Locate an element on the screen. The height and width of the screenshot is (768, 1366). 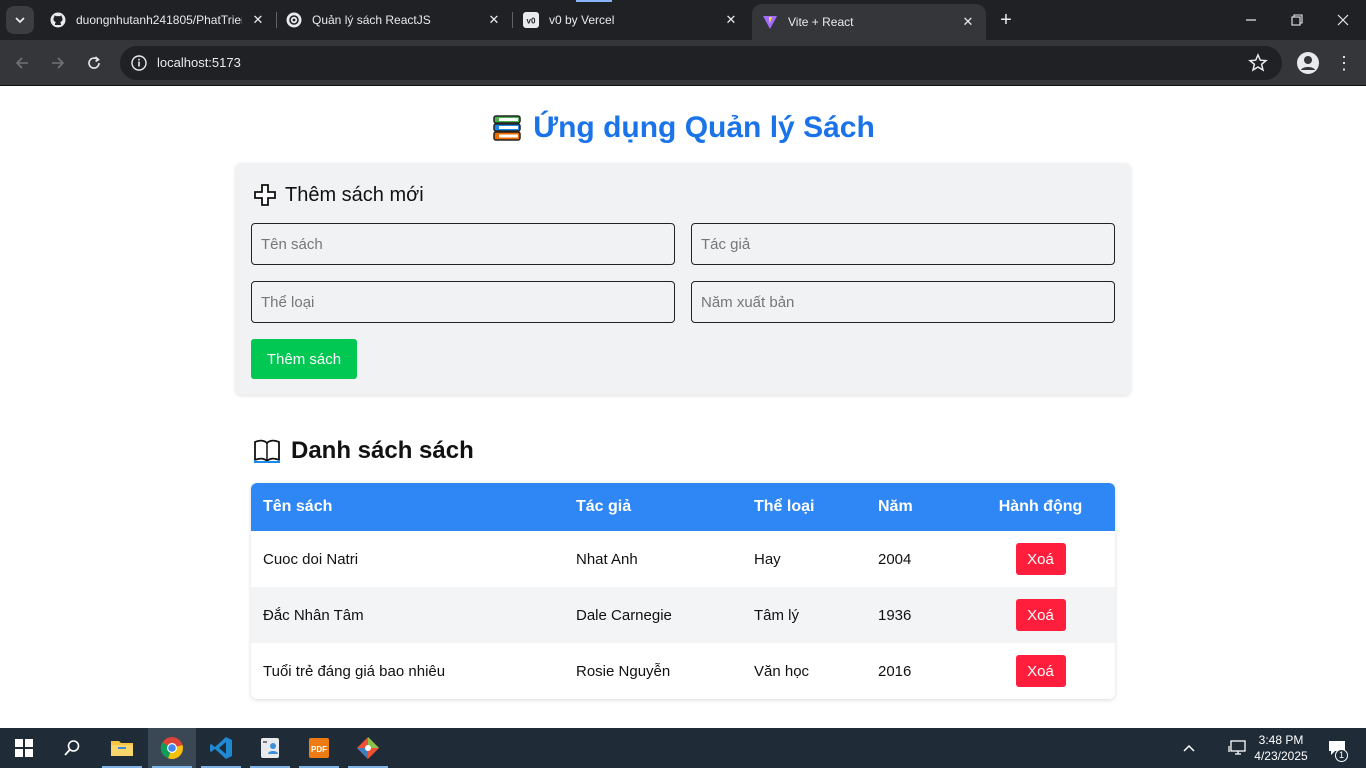
list-header: Danh sách sách is located at coordinates (363, 451).